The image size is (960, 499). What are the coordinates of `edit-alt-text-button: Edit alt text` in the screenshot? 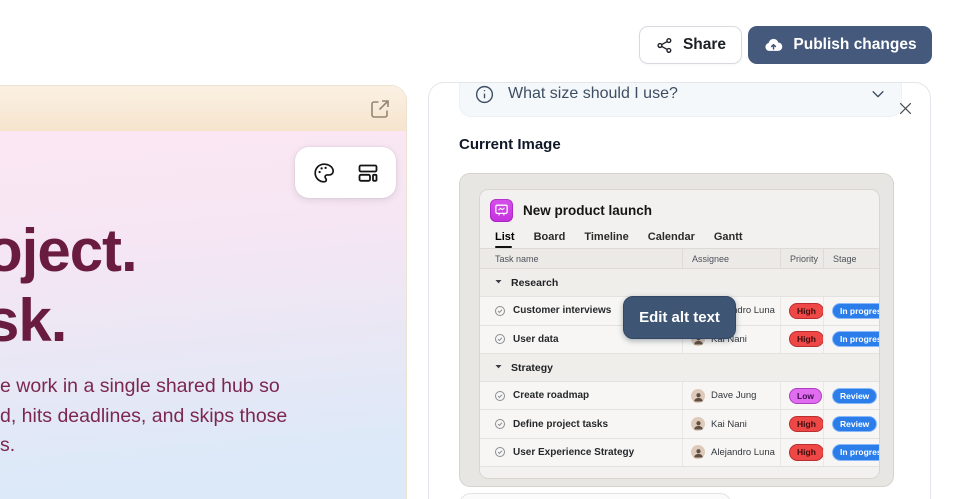 It's located at (679, 317).